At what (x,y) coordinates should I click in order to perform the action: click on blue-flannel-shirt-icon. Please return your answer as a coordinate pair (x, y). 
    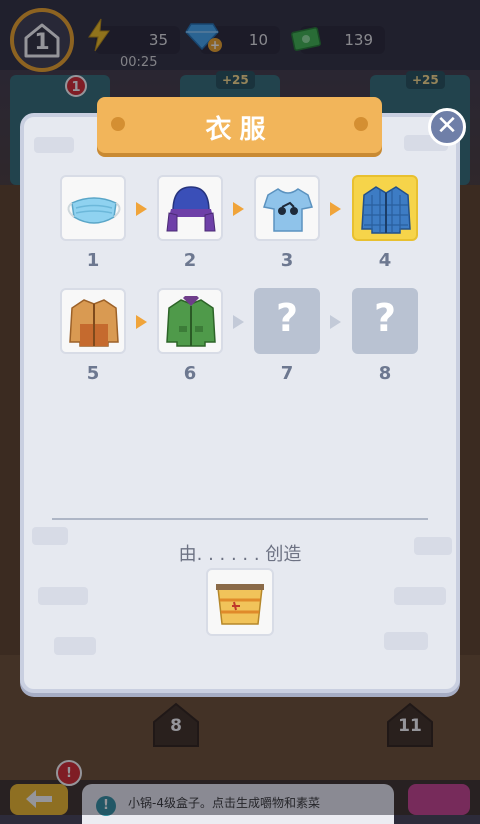
    Looking at the image, I should click on (386, 210).